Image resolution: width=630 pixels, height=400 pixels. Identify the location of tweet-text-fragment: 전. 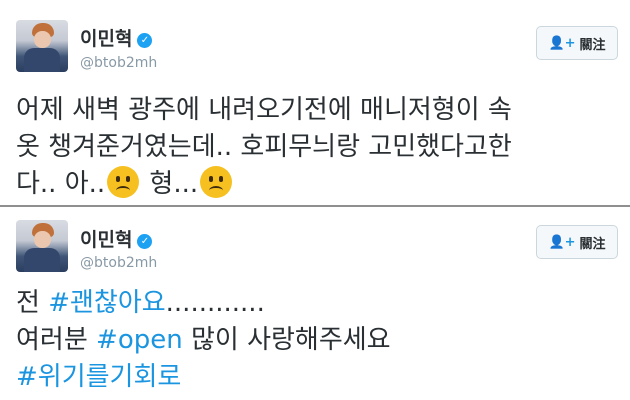
(32, 303).